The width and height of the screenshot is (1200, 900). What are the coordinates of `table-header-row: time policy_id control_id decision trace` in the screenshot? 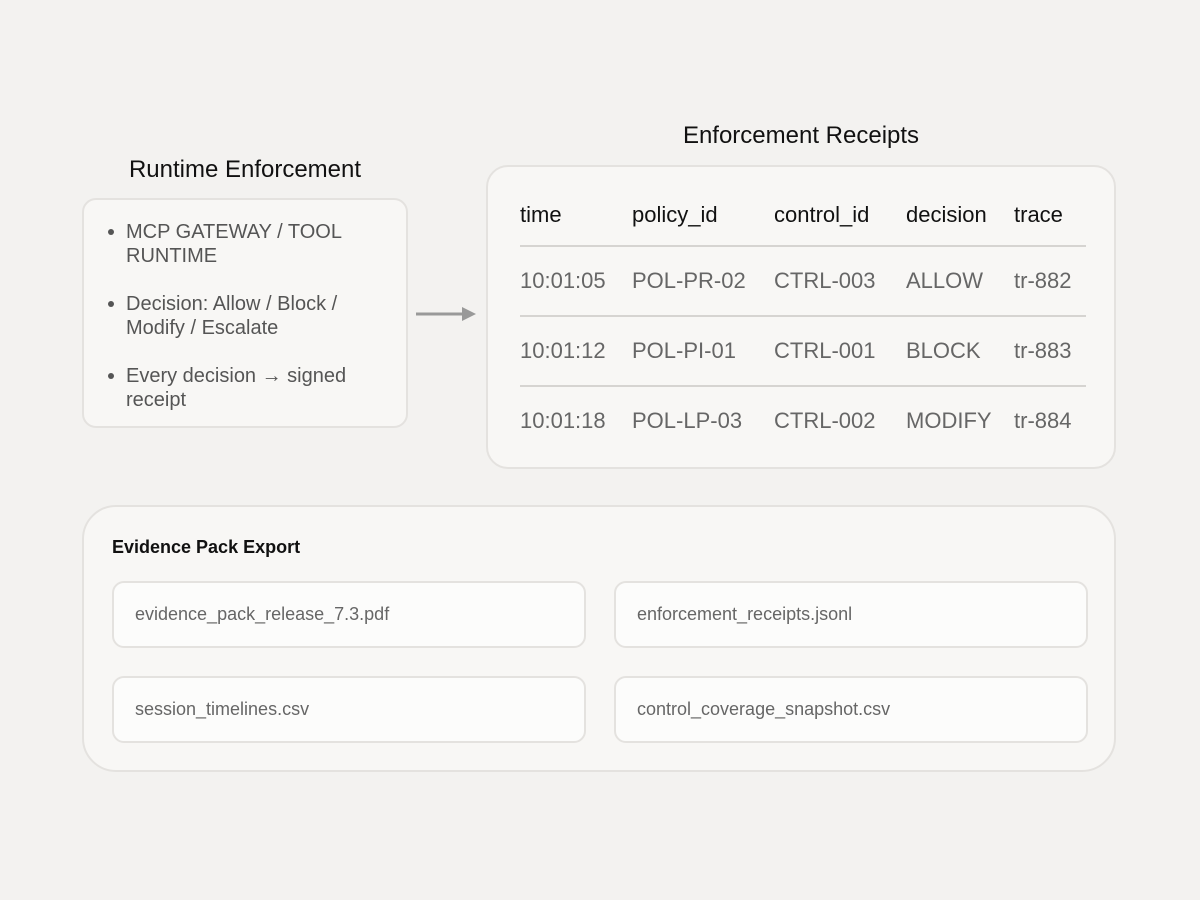 It's located at (803, 218).